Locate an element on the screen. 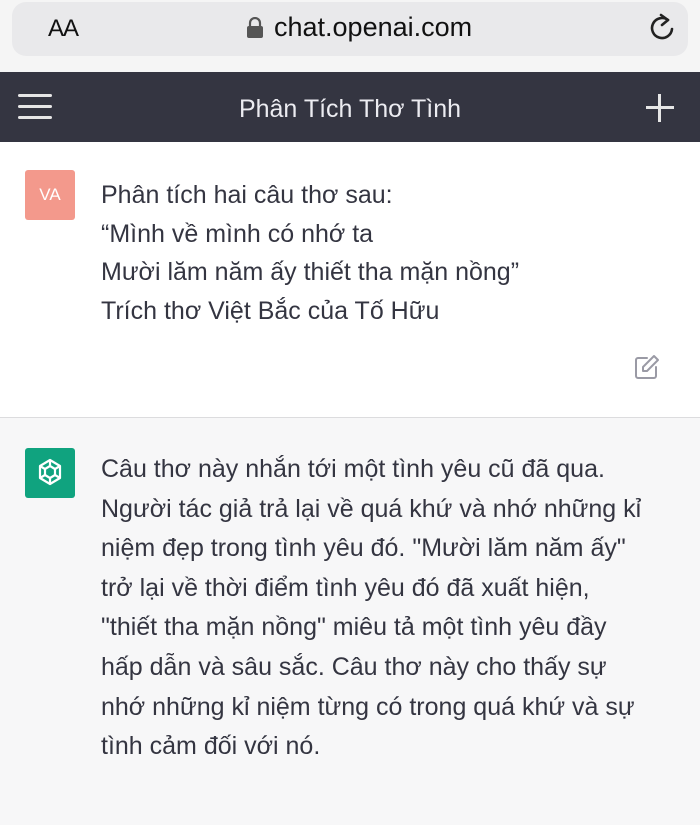  user-avatar: VA is located at coordinates (50, 195).